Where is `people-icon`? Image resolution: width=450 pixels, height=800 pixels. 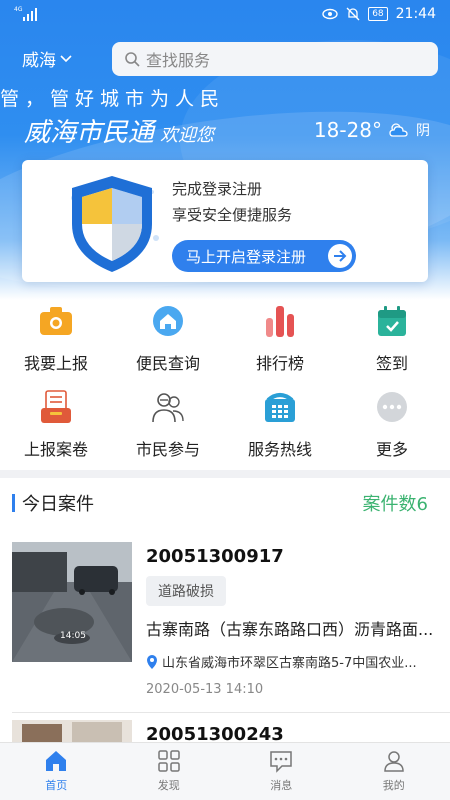 people-icon is located at coordinates (168, 407).